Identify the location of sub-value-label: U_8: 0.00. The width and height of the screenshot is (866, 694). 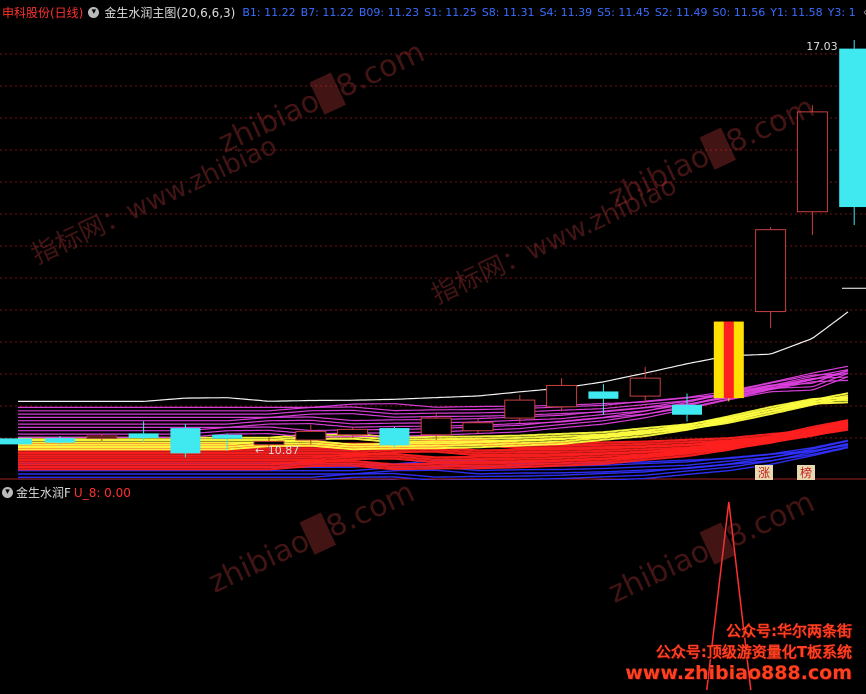
(102, 492).